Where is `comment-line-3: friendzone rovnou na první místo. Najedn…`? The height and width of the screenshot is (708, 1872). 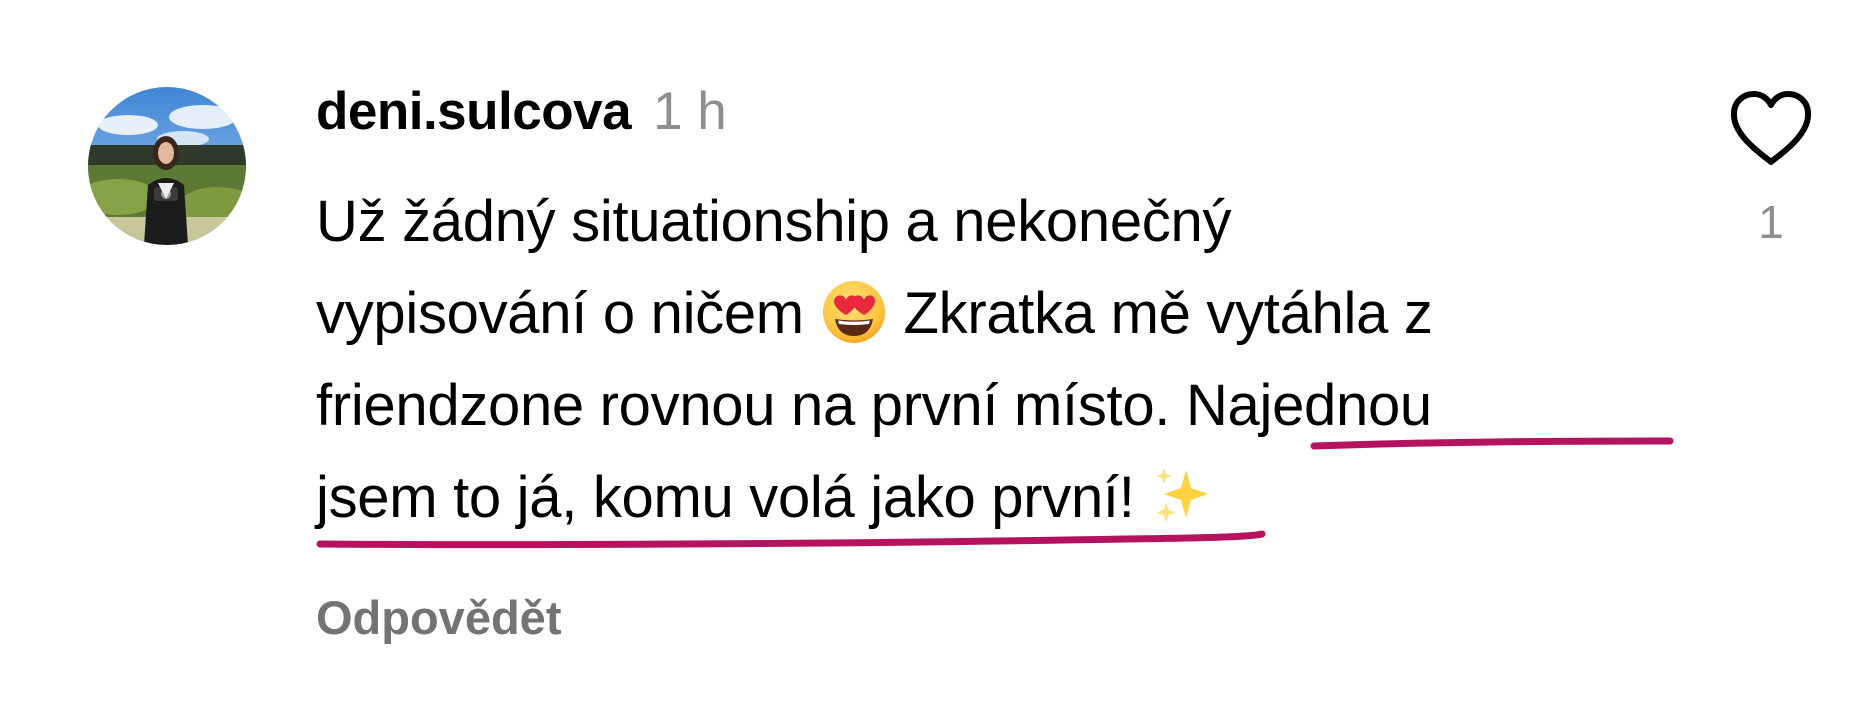
comment-line-3: friendzone rovnou na první místo. Najedn… is located at coordinates (996, 406).